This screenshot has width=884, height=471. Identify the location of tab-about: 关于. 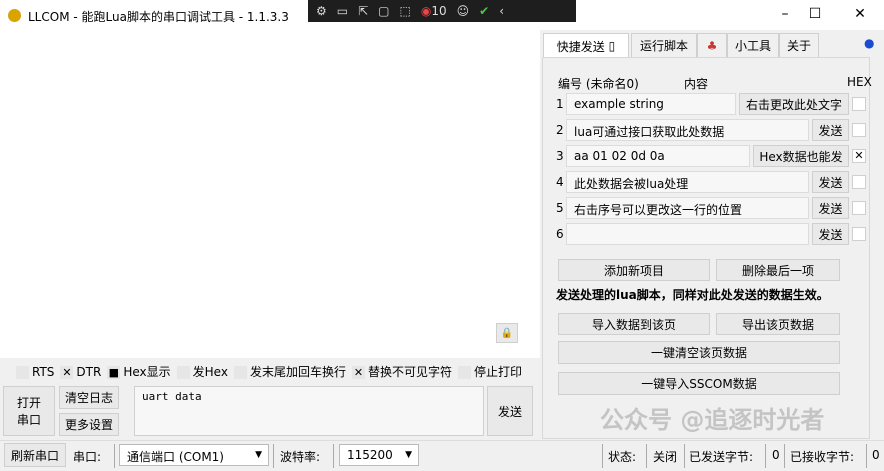
(799, 45).